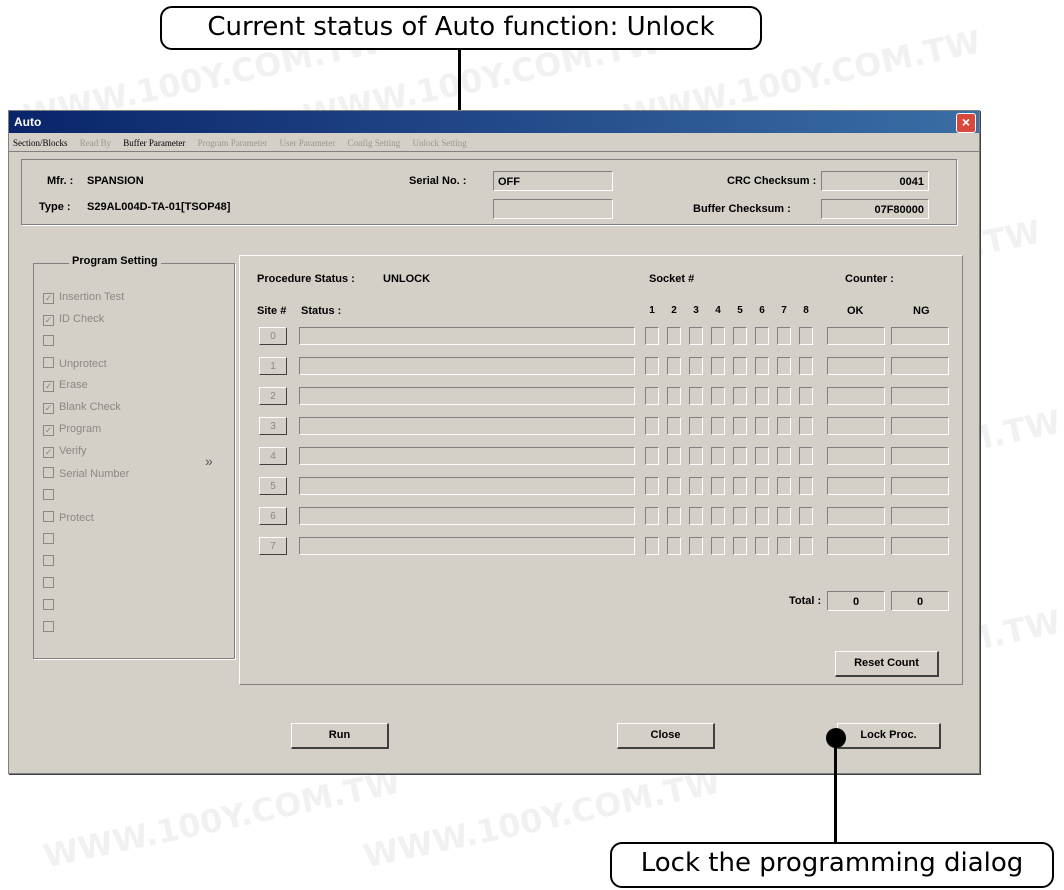 The width and height of the screenshot is (1064, 890). Describe the element at coordinates (82, 319) in the screenshot. I see `checkbox-label: ID Check` at that location.